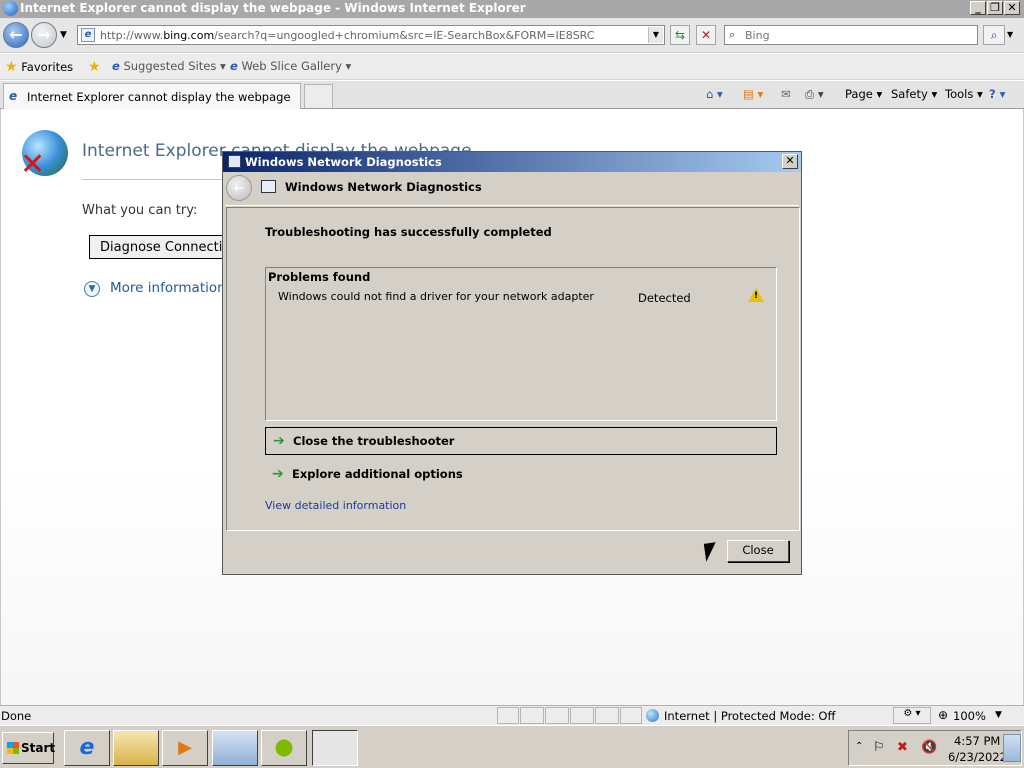  What do you see at coordinates (1010, 34) in the screenshot?
I see `search-options-dropdown: ▼` at bounding box center [1010, 34].